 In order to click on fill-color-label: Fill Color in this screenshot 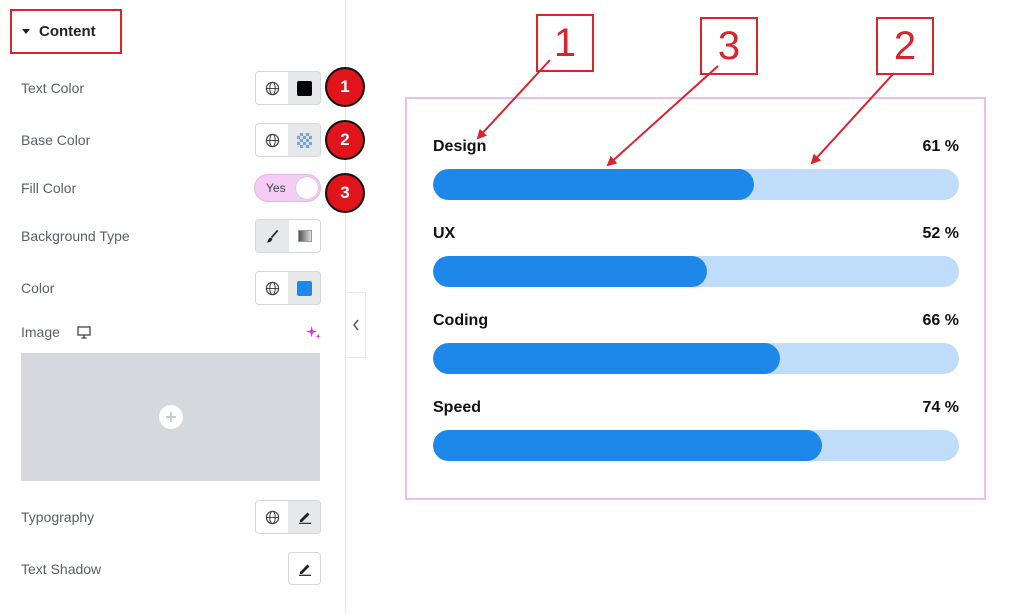, I will do `click(49, 188)`.